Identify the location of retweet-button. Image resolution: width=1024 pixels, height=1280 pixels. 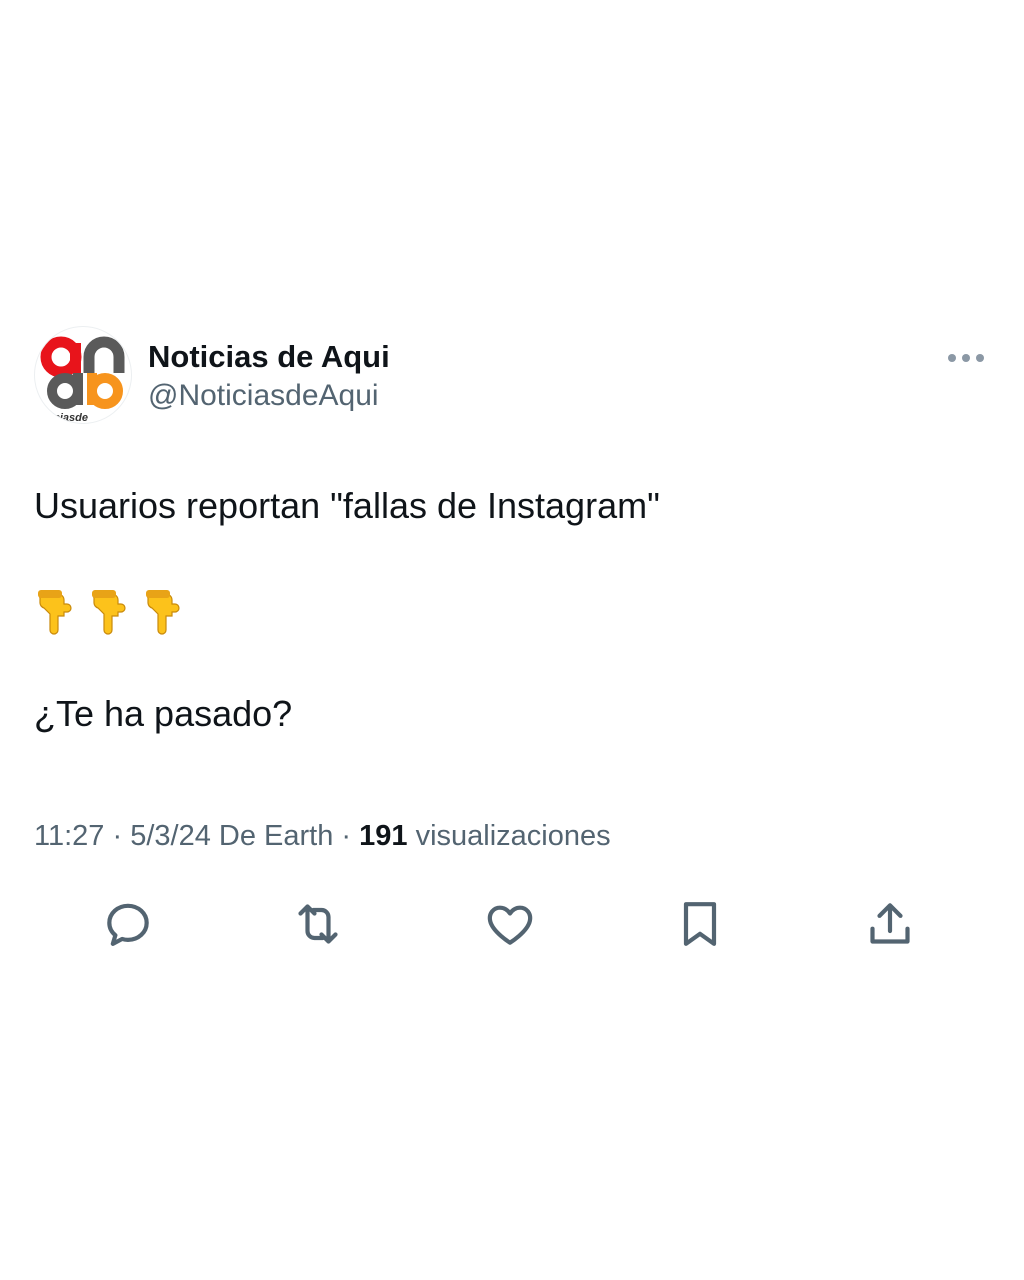
(318, 924).